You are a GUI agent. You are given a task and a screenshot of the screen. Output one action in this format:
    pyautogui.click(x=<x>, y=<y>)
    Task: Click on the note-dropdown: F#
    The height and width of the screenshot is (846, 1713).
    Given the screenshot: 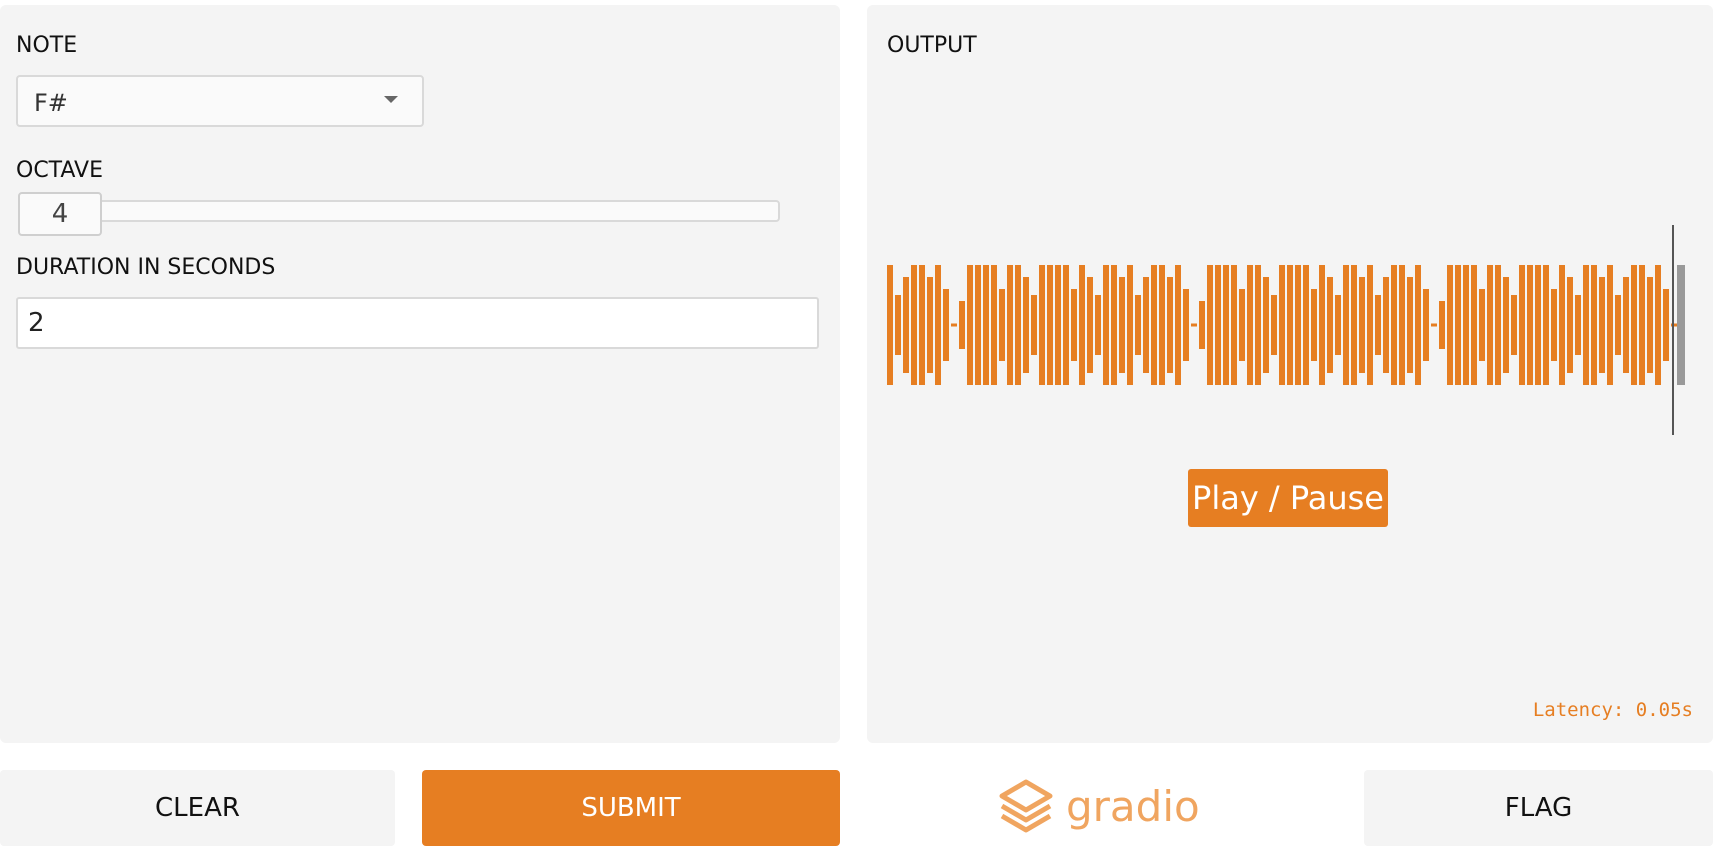 What is the action you would take?
    pyautogui.click(x=220, y=101)
    